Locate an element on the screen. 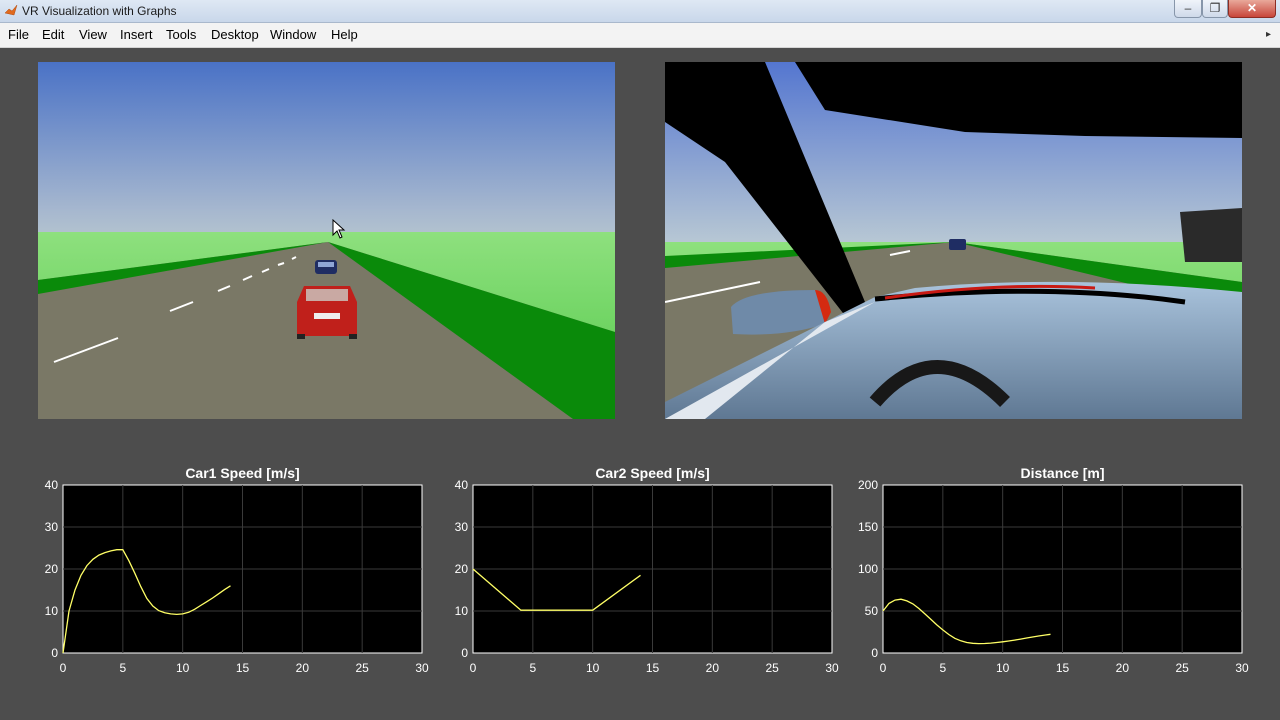  plot-car2-speed: Car2 Speed [m/s] 0 5 10 15 20 25 30 0 10 20 30 40 is located at coordinates (640, 575).